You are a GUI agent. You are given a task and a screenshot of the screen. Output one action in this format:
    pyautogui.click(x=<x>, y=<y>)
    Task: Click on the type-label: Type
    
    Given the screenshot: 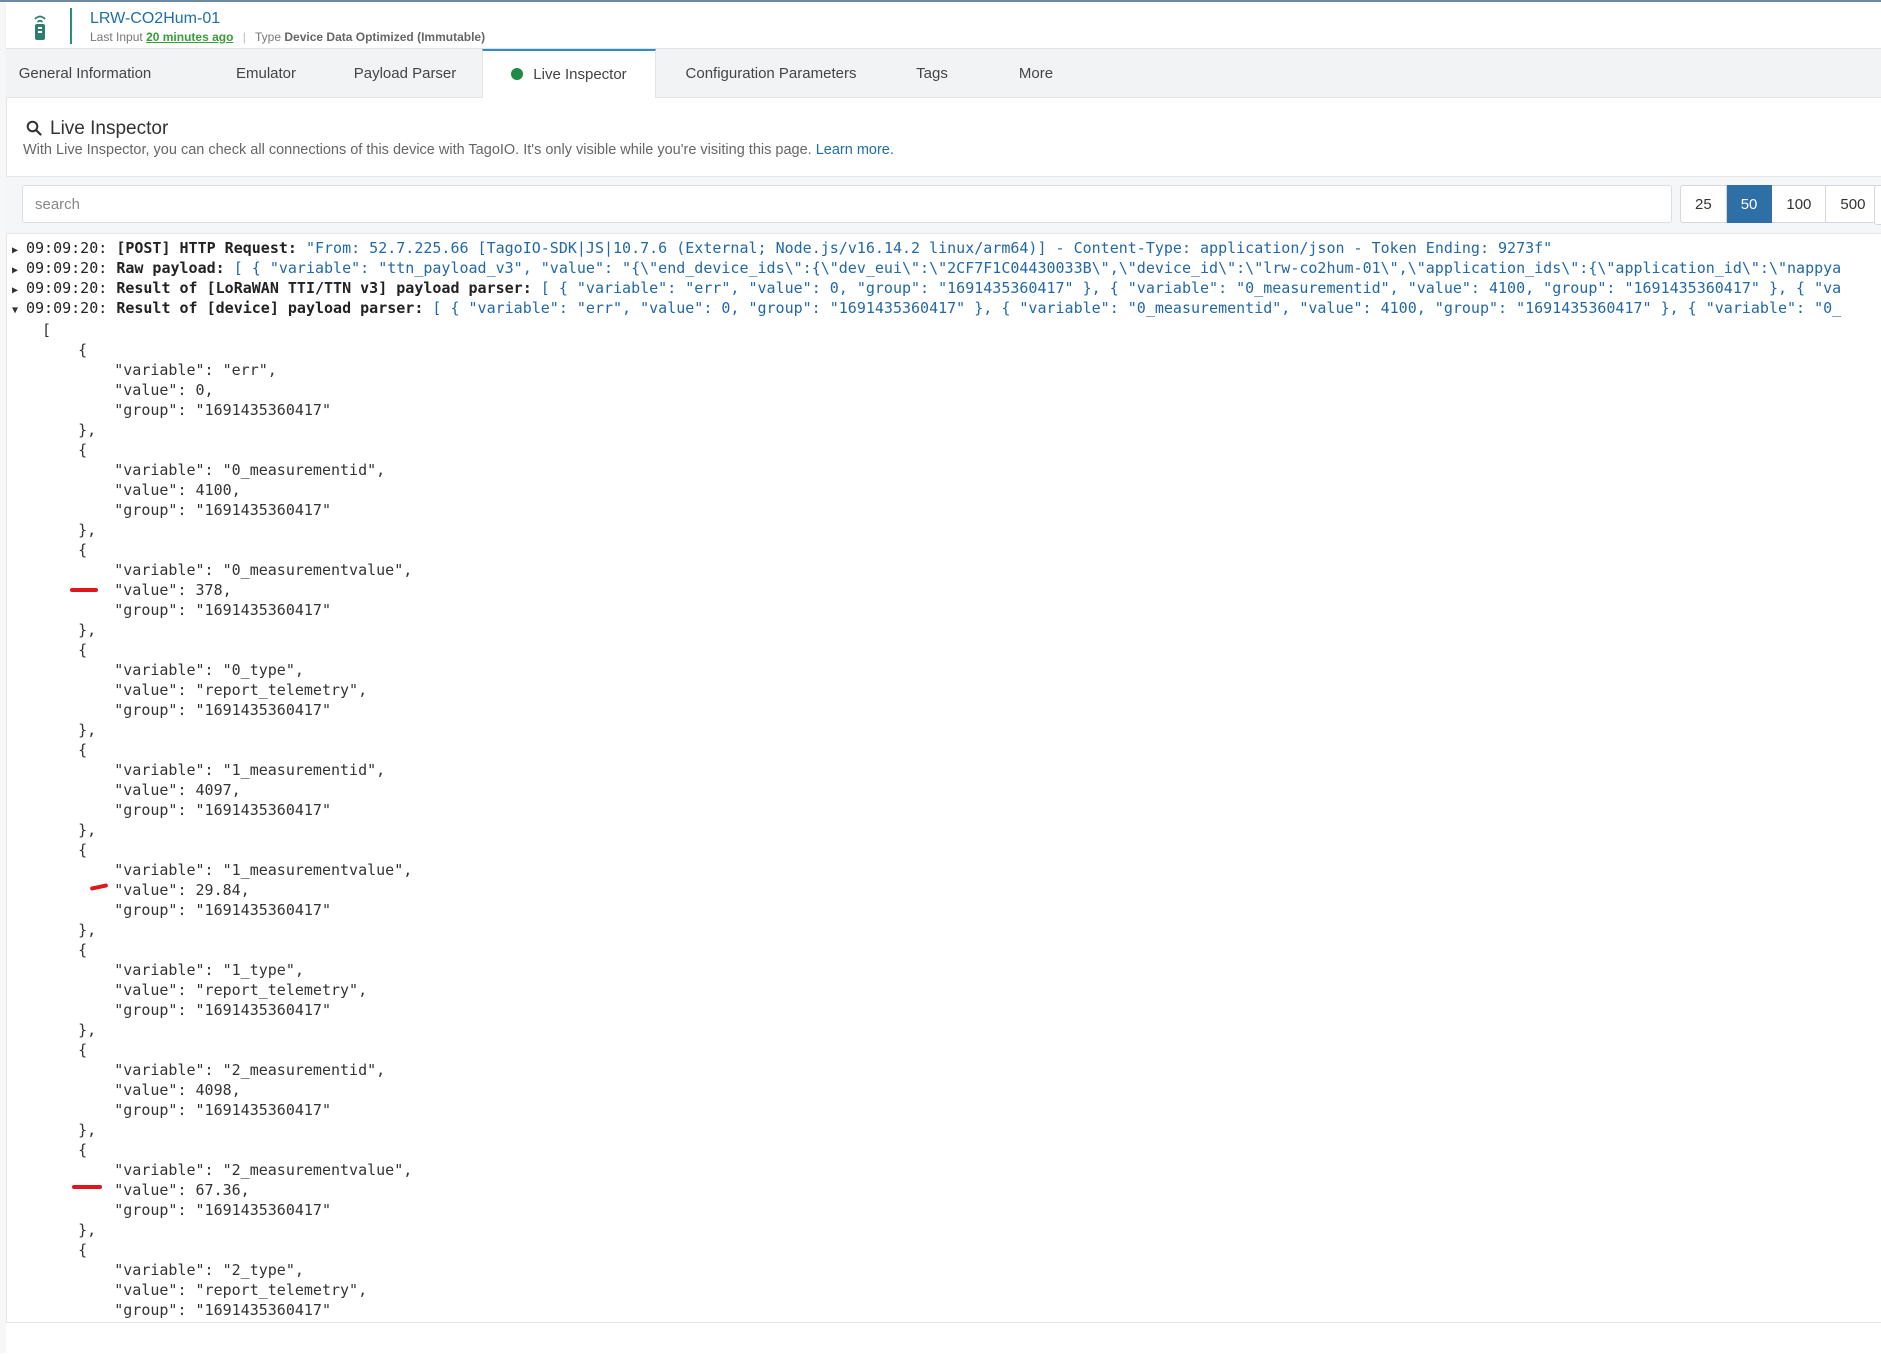 What is the action you would take?
    pyautogui.click(x=268, y=37)
    